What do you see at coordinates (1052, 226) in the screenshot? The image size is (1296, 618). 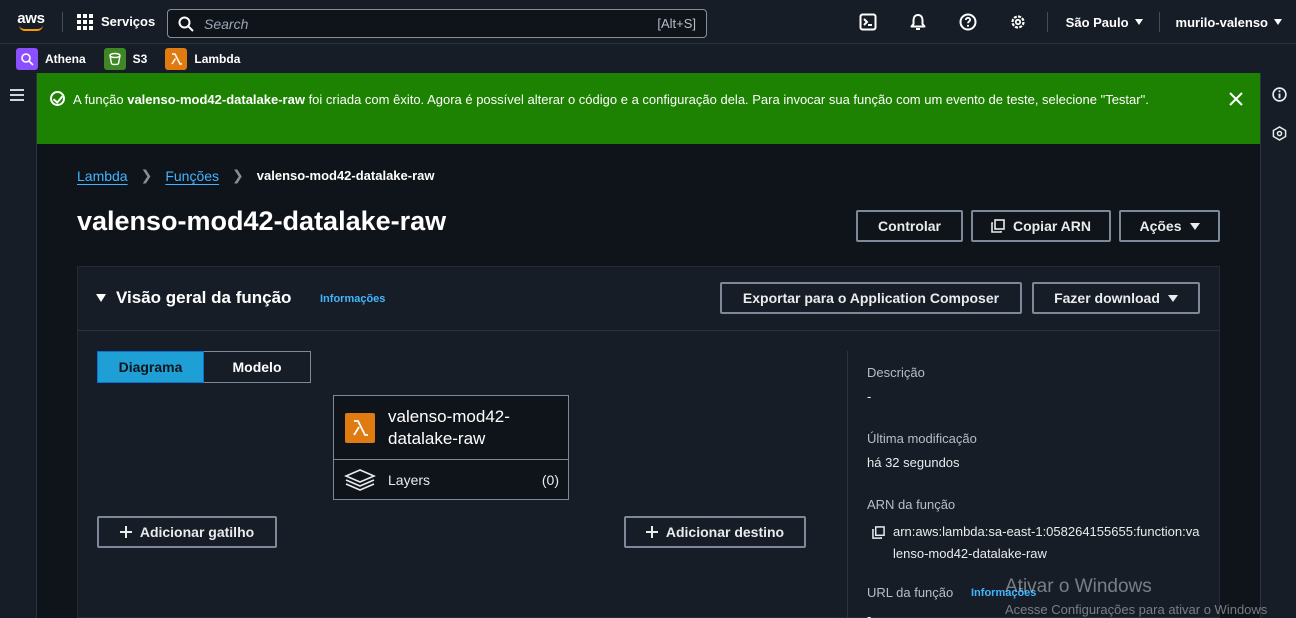 I see `copy-arn-label: Copiar ARN` at bounding box center [1052, 226].